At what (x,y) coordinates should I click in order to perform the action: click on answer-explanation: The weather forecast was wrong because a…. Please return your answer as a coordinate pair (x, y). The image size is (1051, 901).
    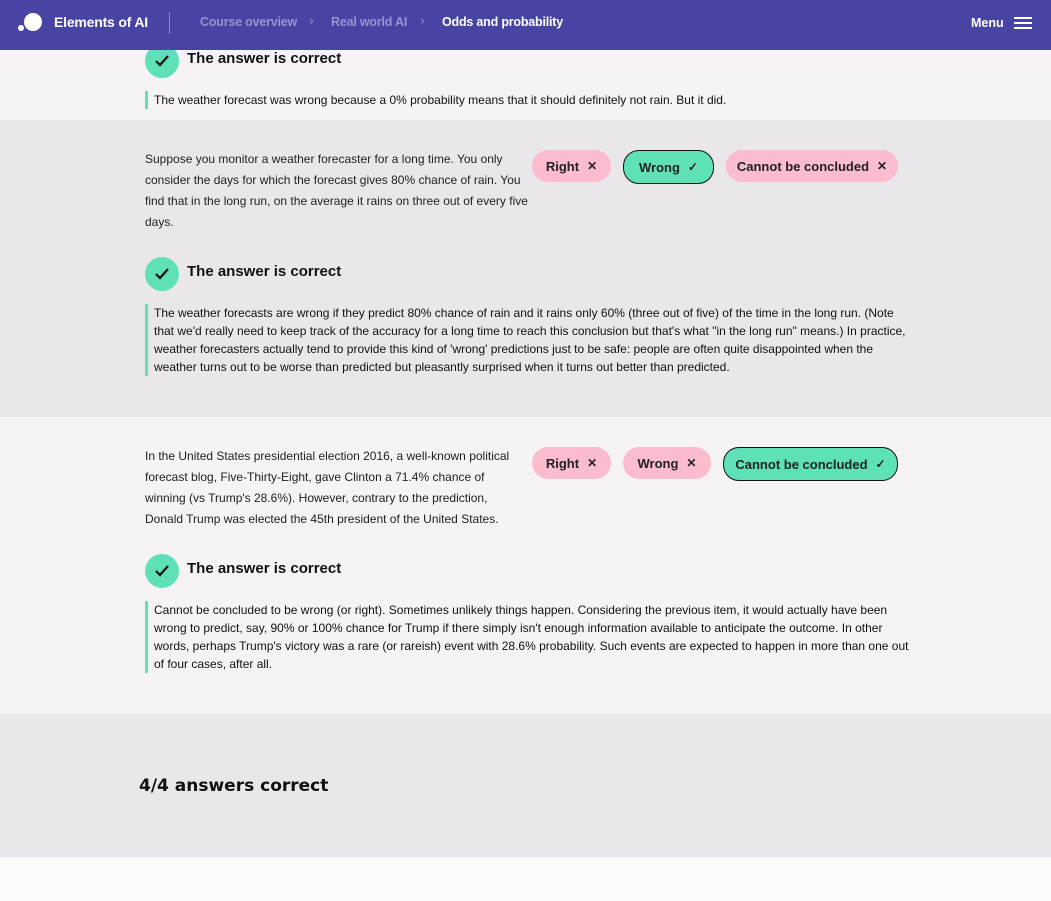
    Looking at the image, I should click on (530, 100).